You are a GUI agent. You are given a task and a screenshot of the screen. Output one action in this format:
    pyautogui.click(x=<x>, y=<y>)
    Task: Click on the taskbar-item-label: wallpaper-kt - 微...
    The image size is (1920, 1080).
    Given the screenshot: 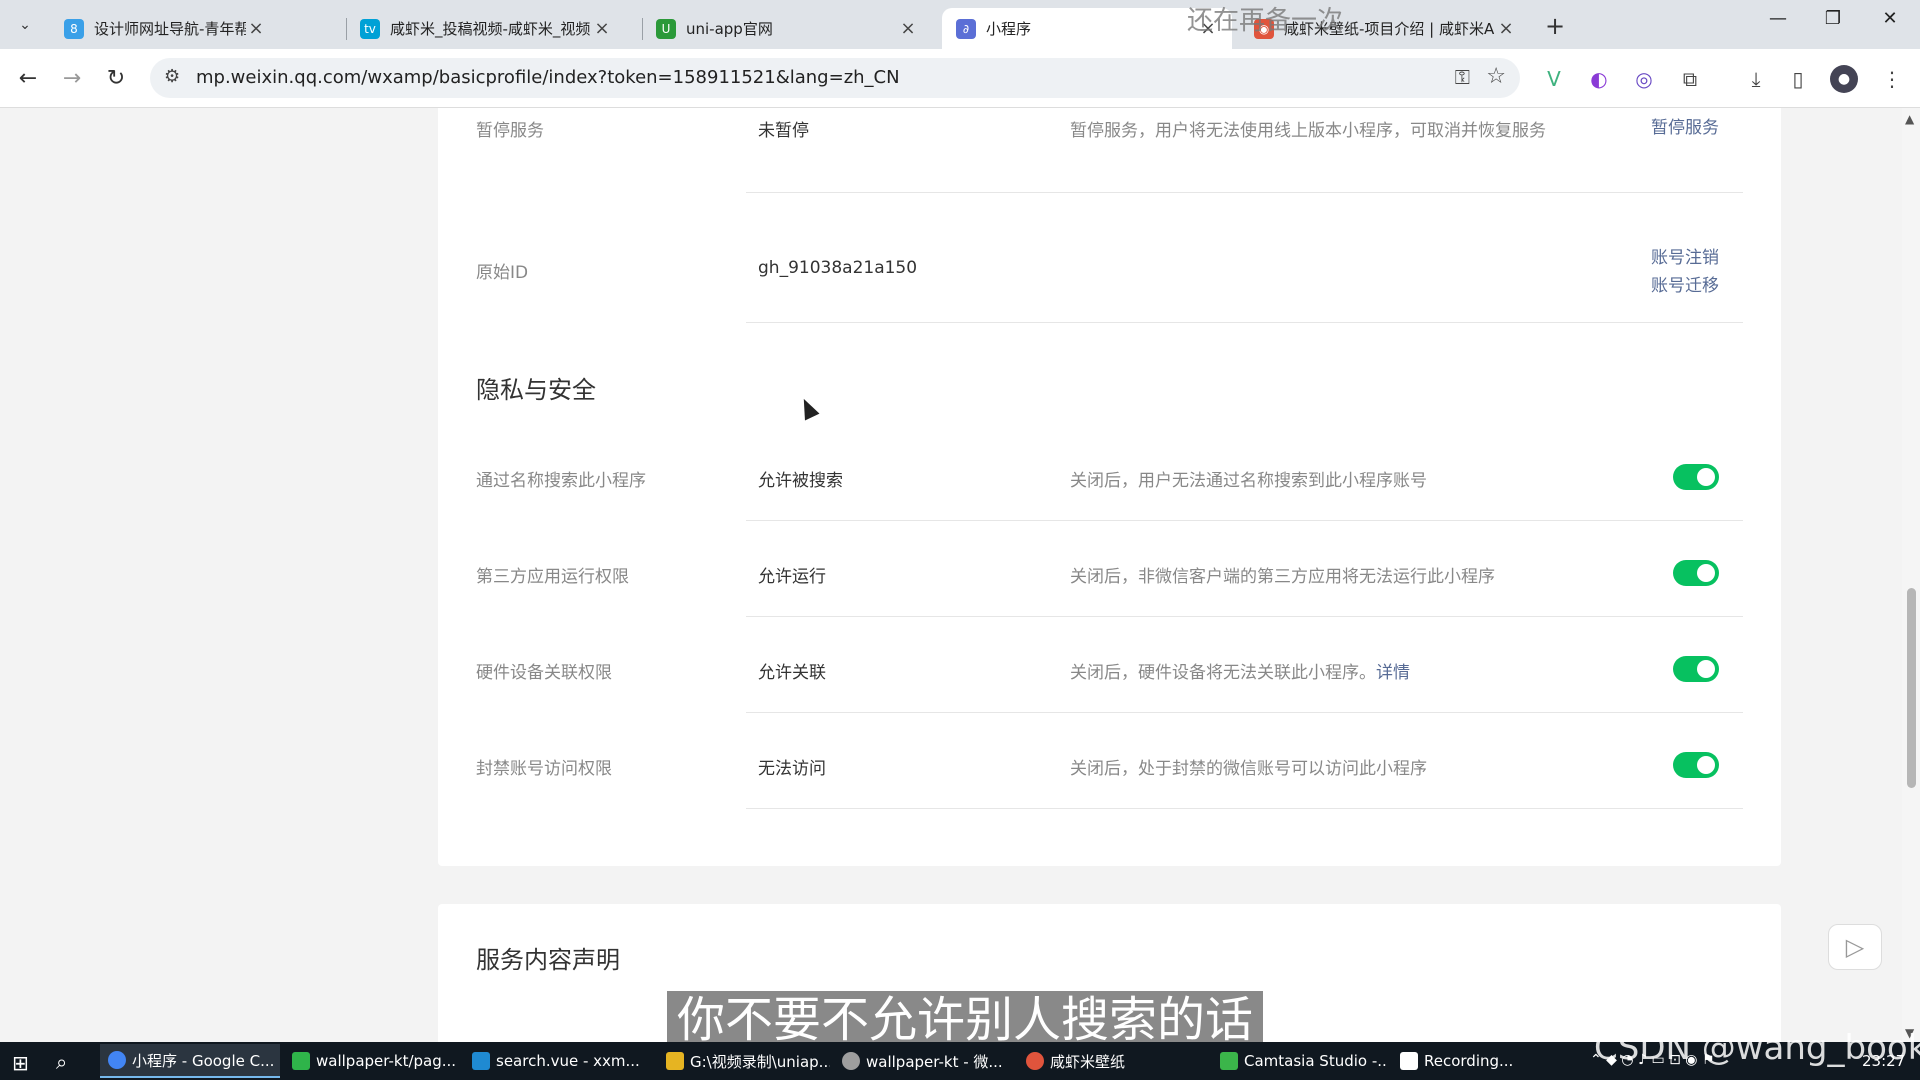 What is the action you would take?
    pyautogui.click(x=934, y=1061)
    